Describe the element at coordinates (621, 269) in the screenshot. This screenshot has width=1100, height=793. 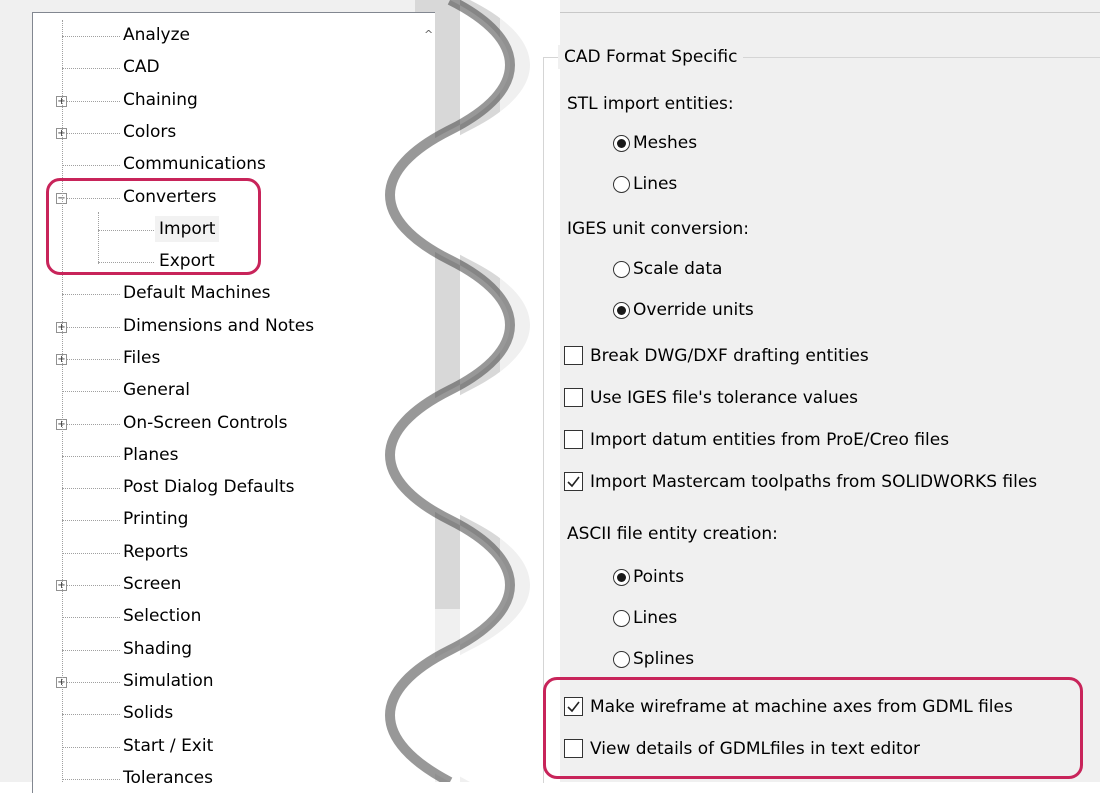
I see `radio-iges-scale` at that location.